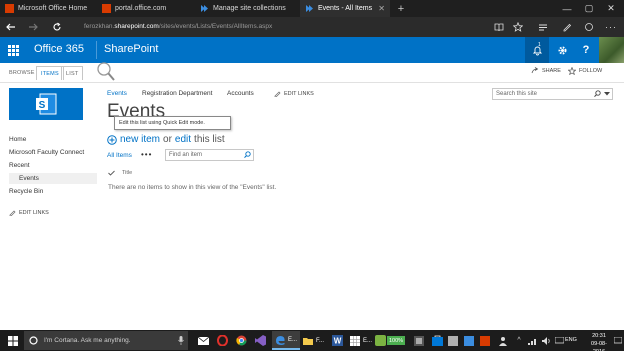 This screenshot has width=624, height=356. I want to click on tab-list: LIST, so click(72, 73).